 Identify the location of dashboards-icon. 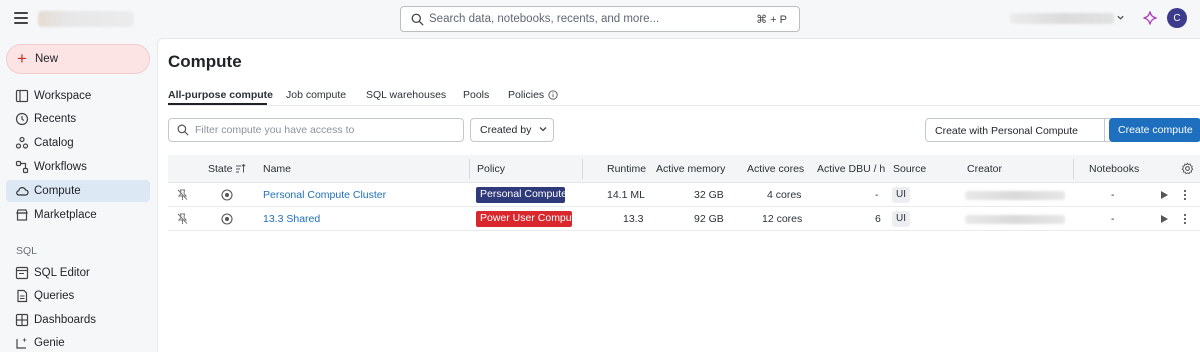
(22, 320).